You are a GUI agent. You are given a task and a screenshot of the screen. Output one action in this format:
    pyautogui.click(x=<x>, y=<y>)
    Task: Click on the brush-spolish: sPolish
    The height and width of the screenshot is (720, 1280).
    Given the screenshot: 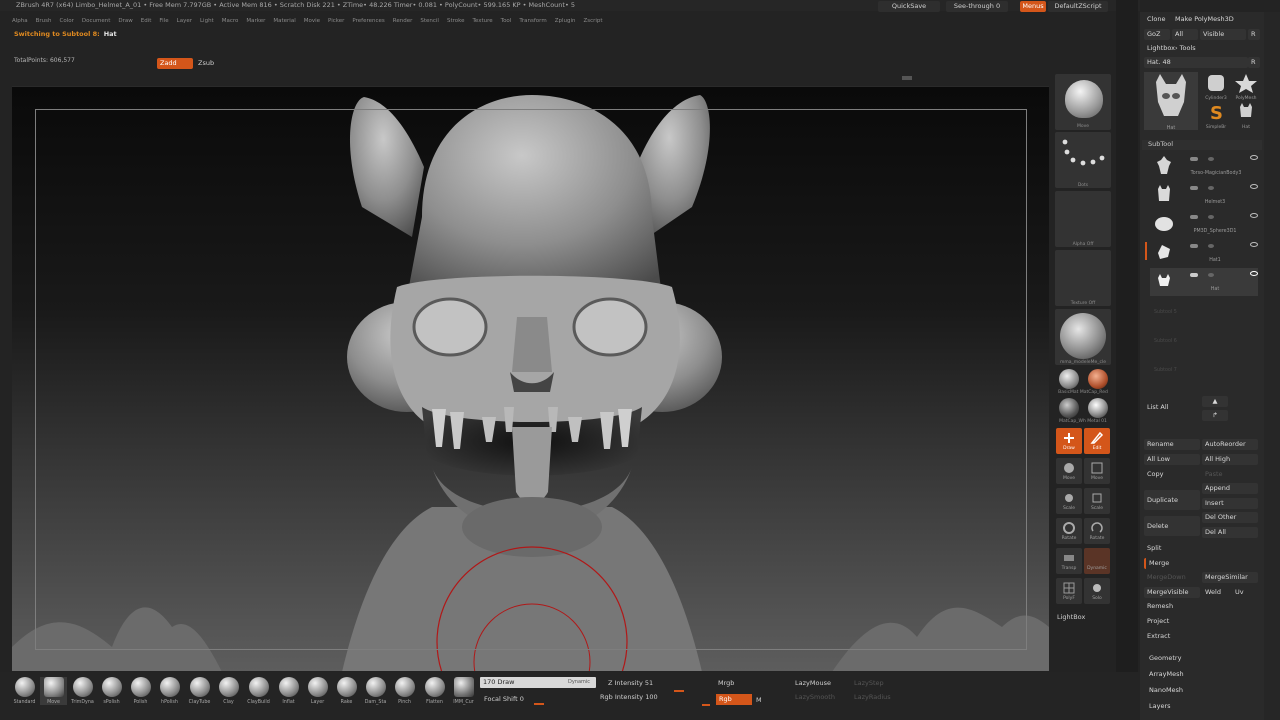 What is the action you would take?
    pyautogui.click(x=111, y=691)
    